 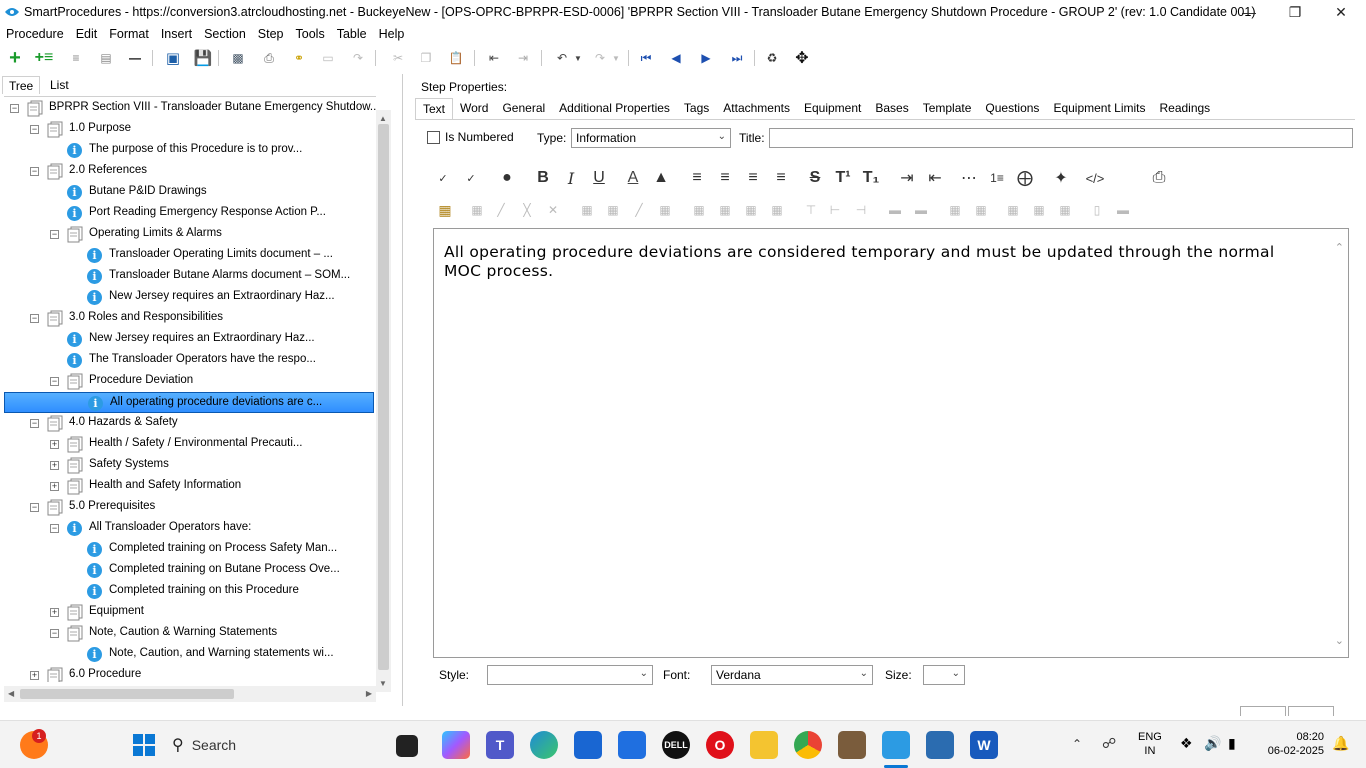 What do you see at coordinates (835, 210) in the screenshot?
I see `table-tool-icon: ⊢` at bounding box center [835, 210].